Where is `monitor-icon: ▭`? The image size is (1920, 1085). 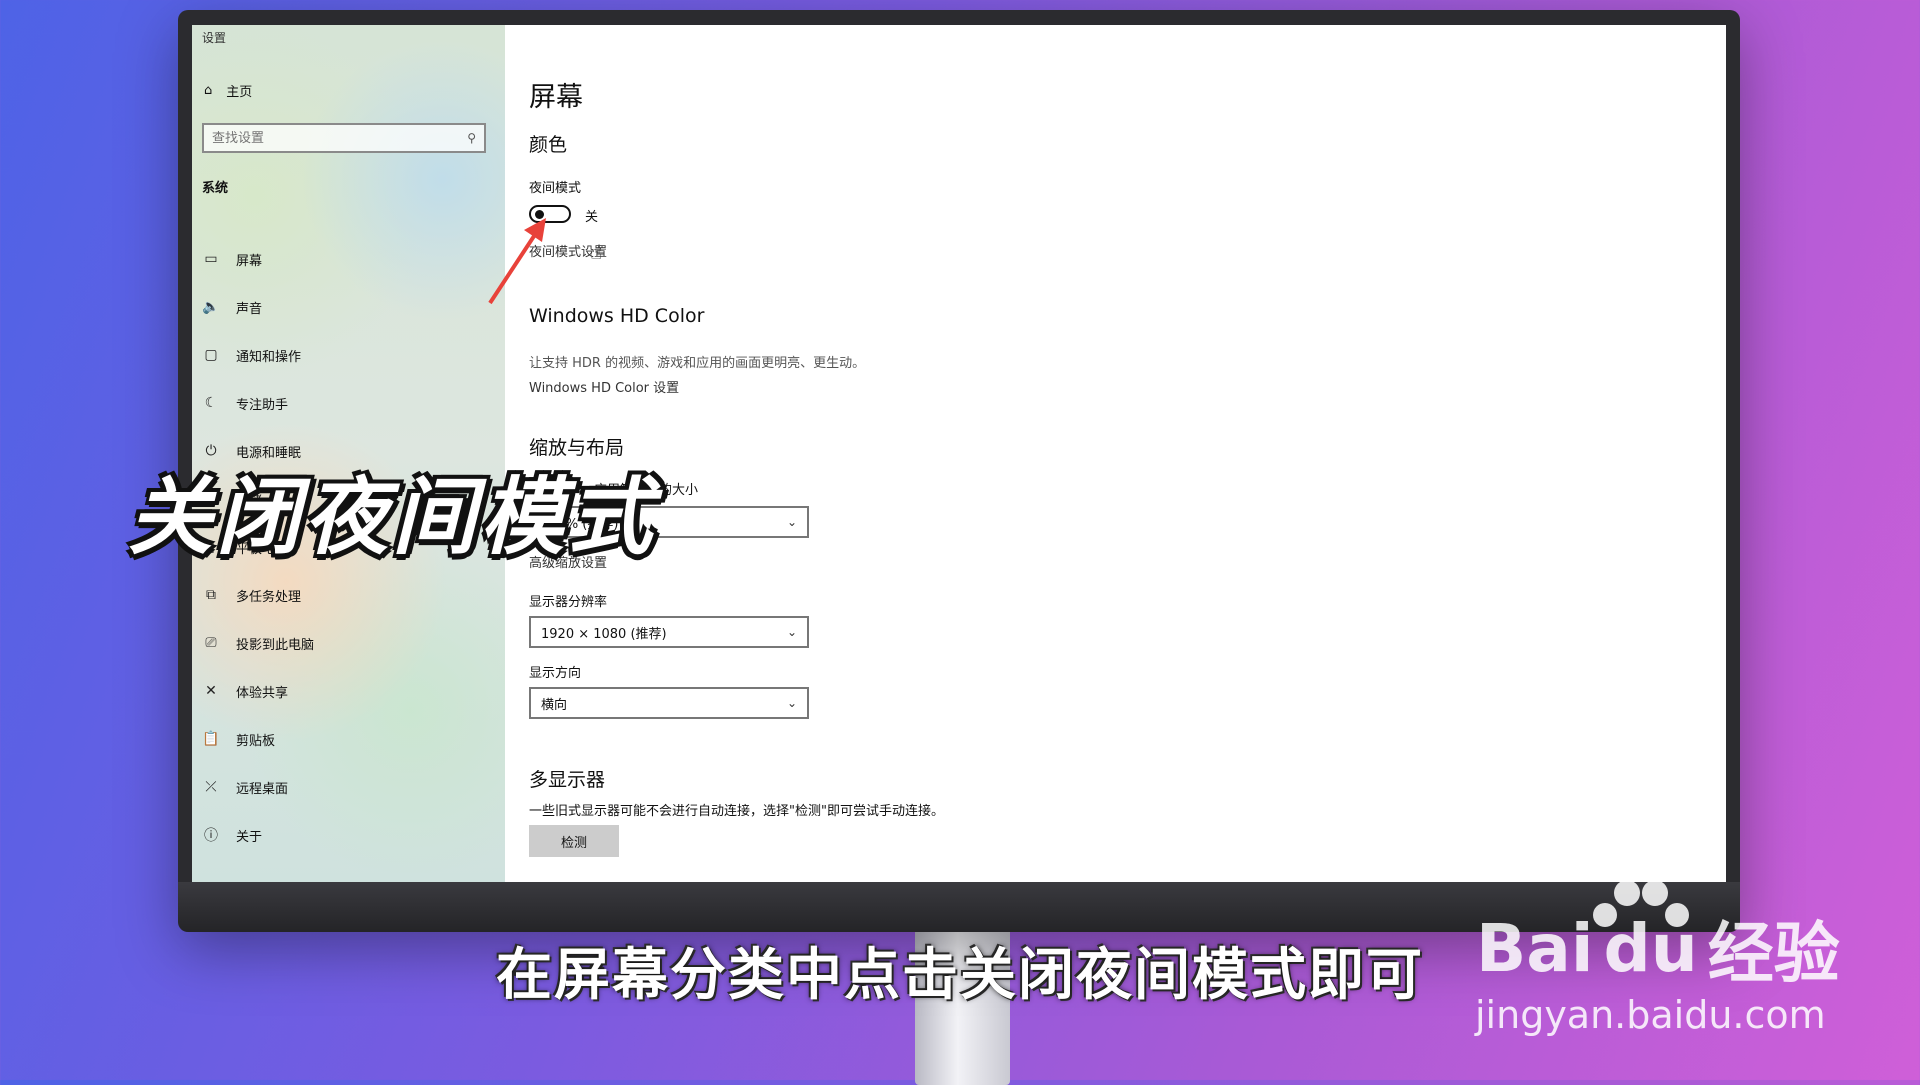 monitor-icon: ▭ is located at coordinates (211, 259).